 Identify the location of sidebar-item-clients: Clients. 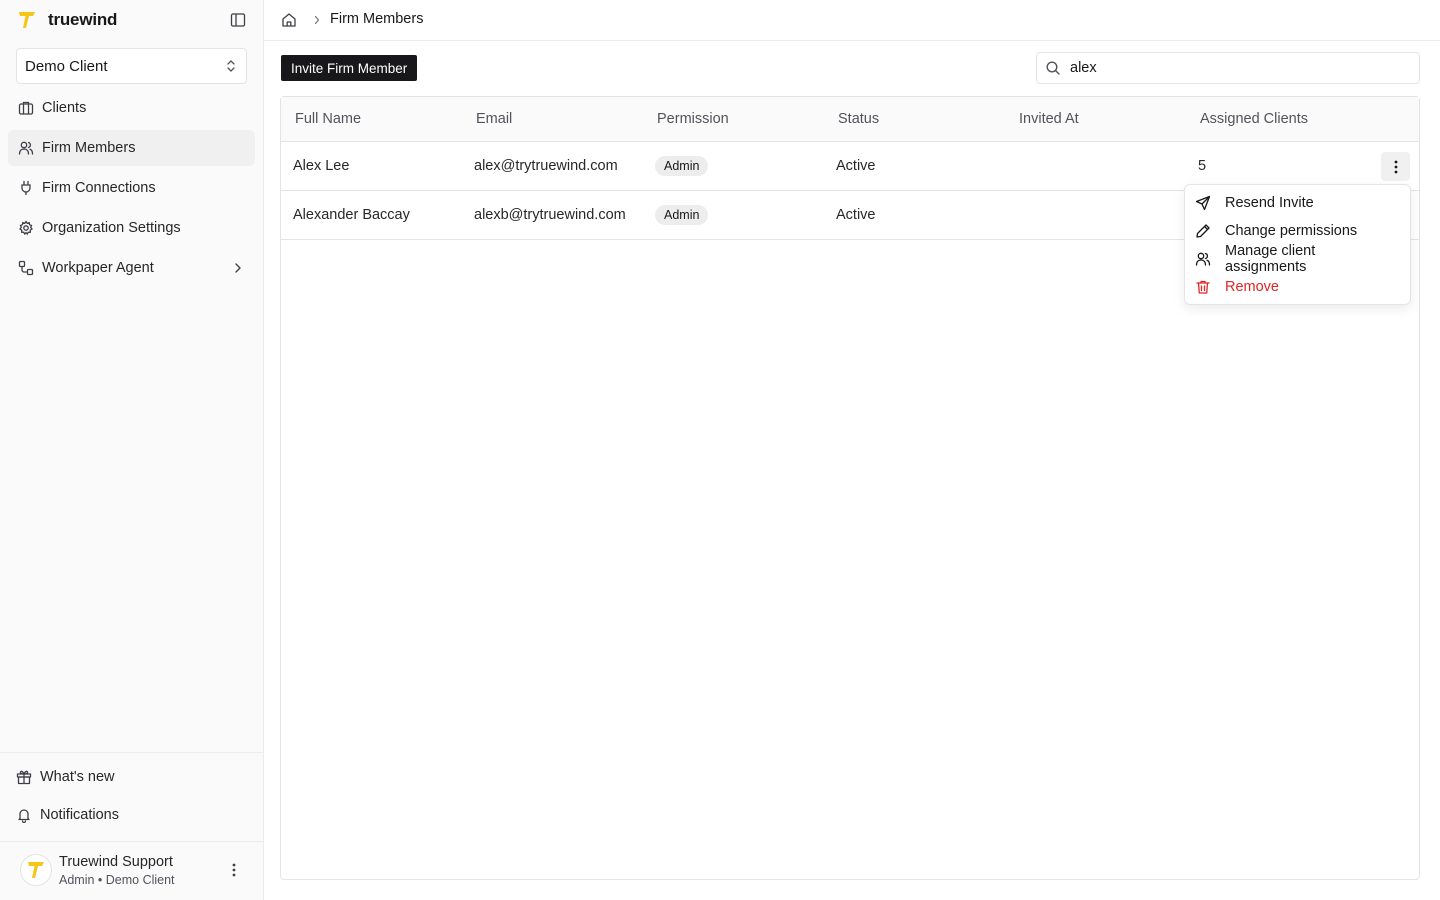
(131, 108).